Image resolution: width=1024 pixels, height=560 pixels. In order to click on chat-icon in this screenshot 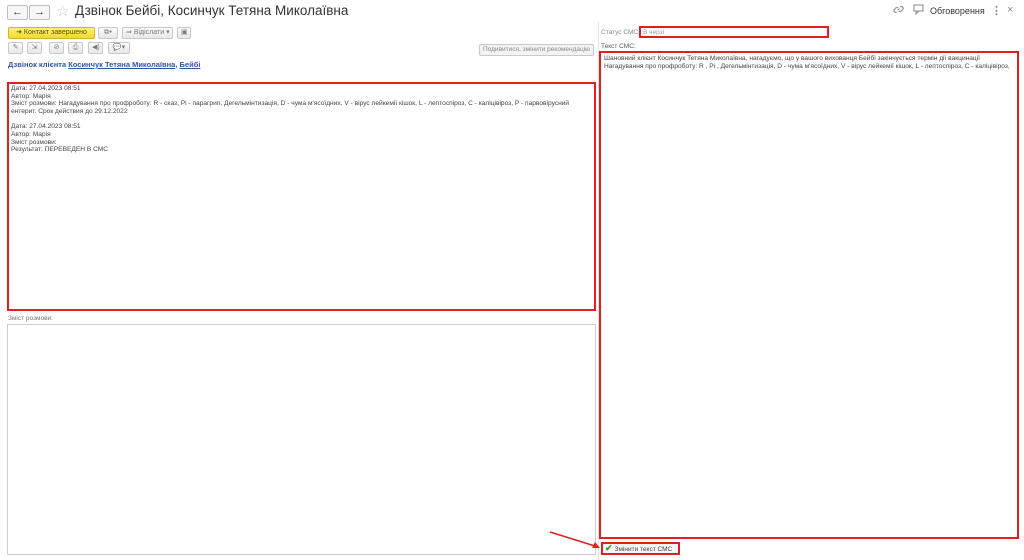, I will do `click(919, 11)`.